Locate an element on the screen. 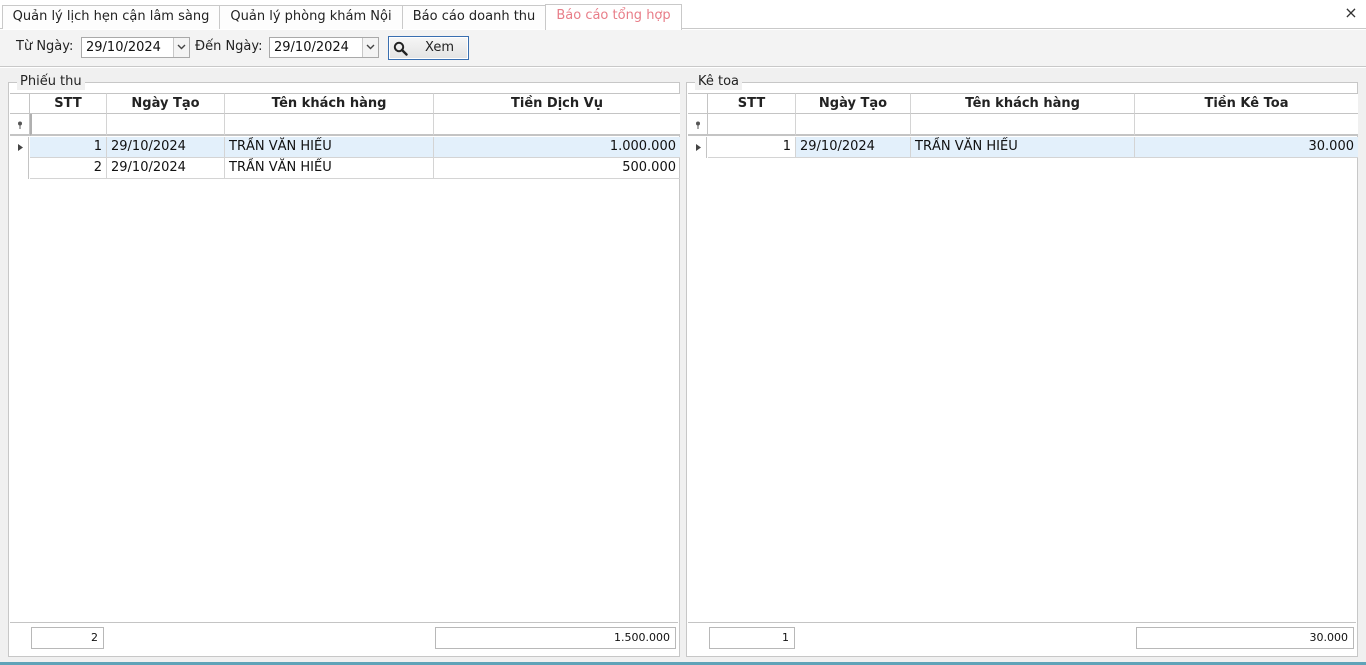 The image size is (1366, 665). close-icon: × is located at coordinates (1351, 13).